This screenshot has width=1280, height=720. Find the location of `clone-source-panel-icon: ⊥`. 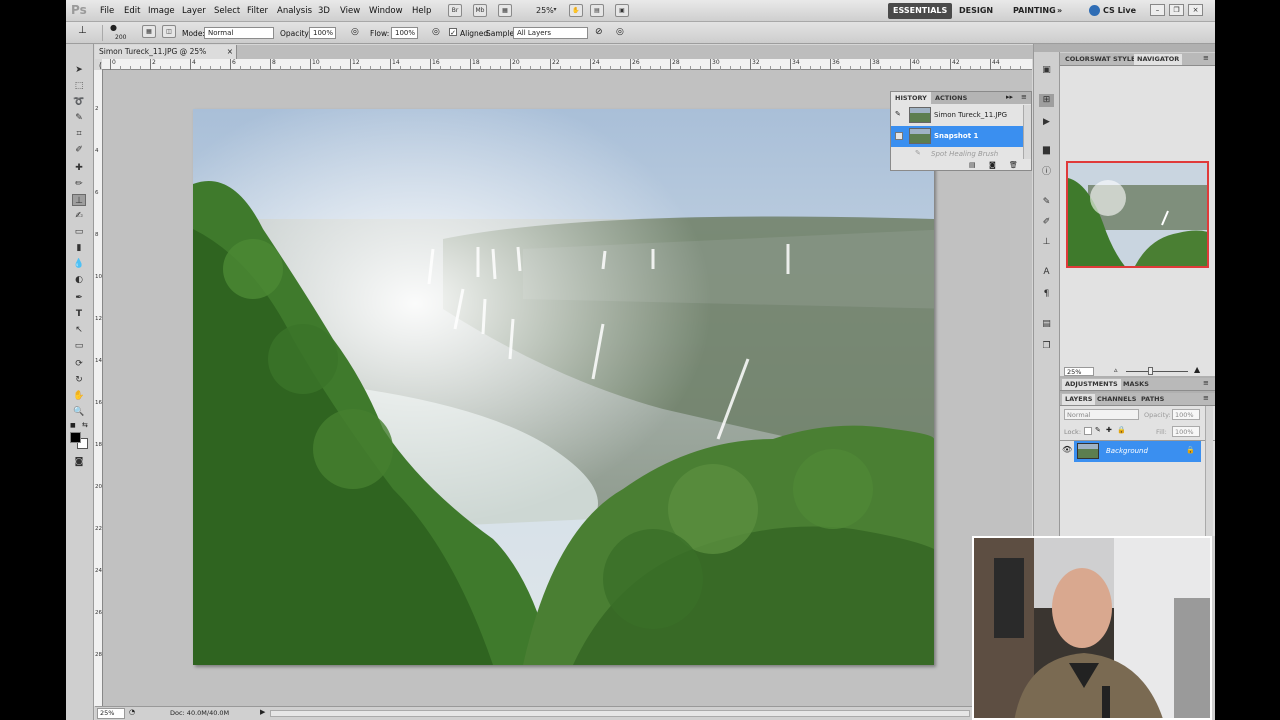

clone-source-panel-icon: ⊥ is located at coordinates (1046, 242).